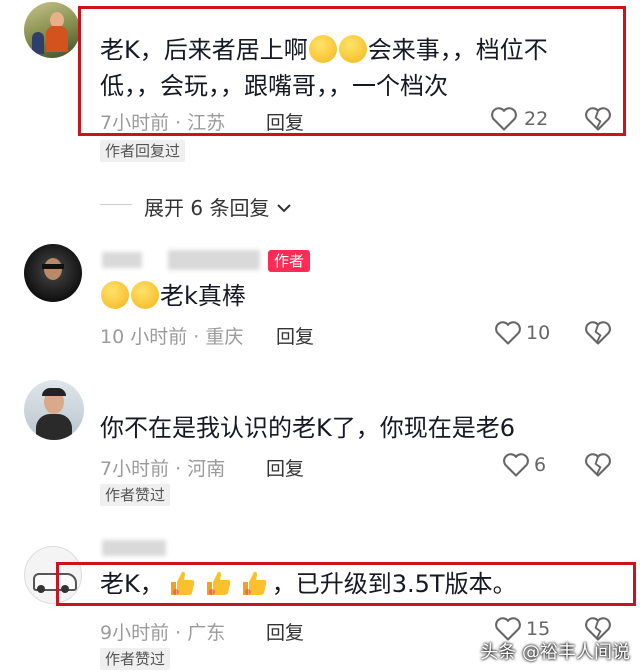  What do you see at coordinates (394, 584) in the screenshot?
I see `comment-text-part: ，已升级到3.5T版本。` at bounding box center [394, 584].